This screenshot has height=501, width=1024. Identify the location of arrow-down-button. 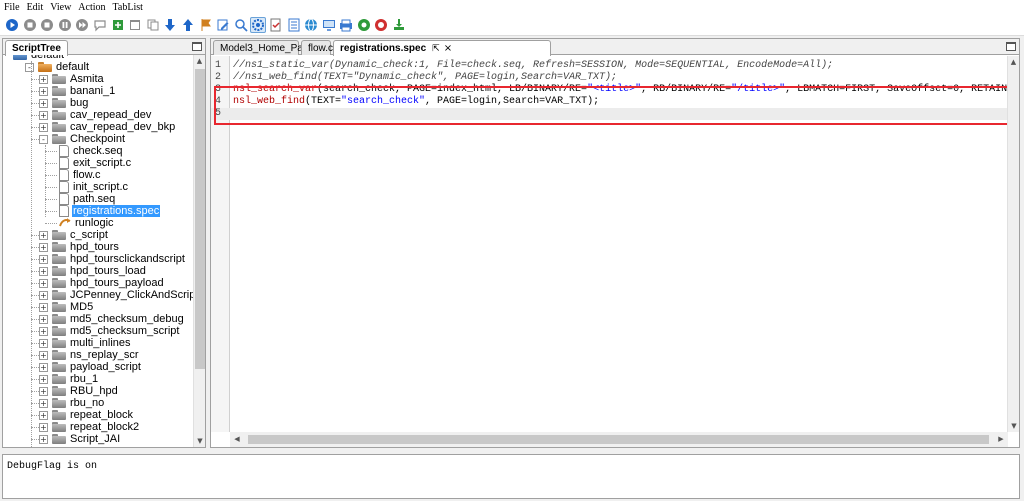
(170, 25).